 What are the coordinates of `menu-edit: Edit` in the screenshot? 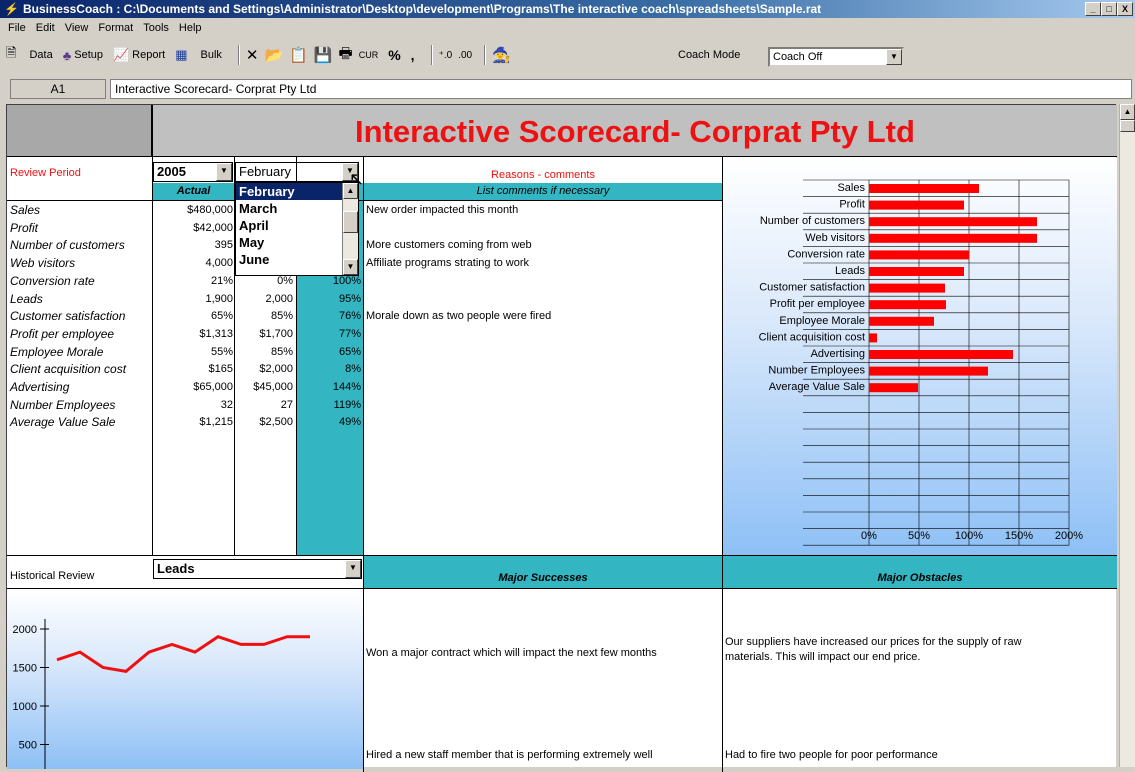 It's located at (45, 28).